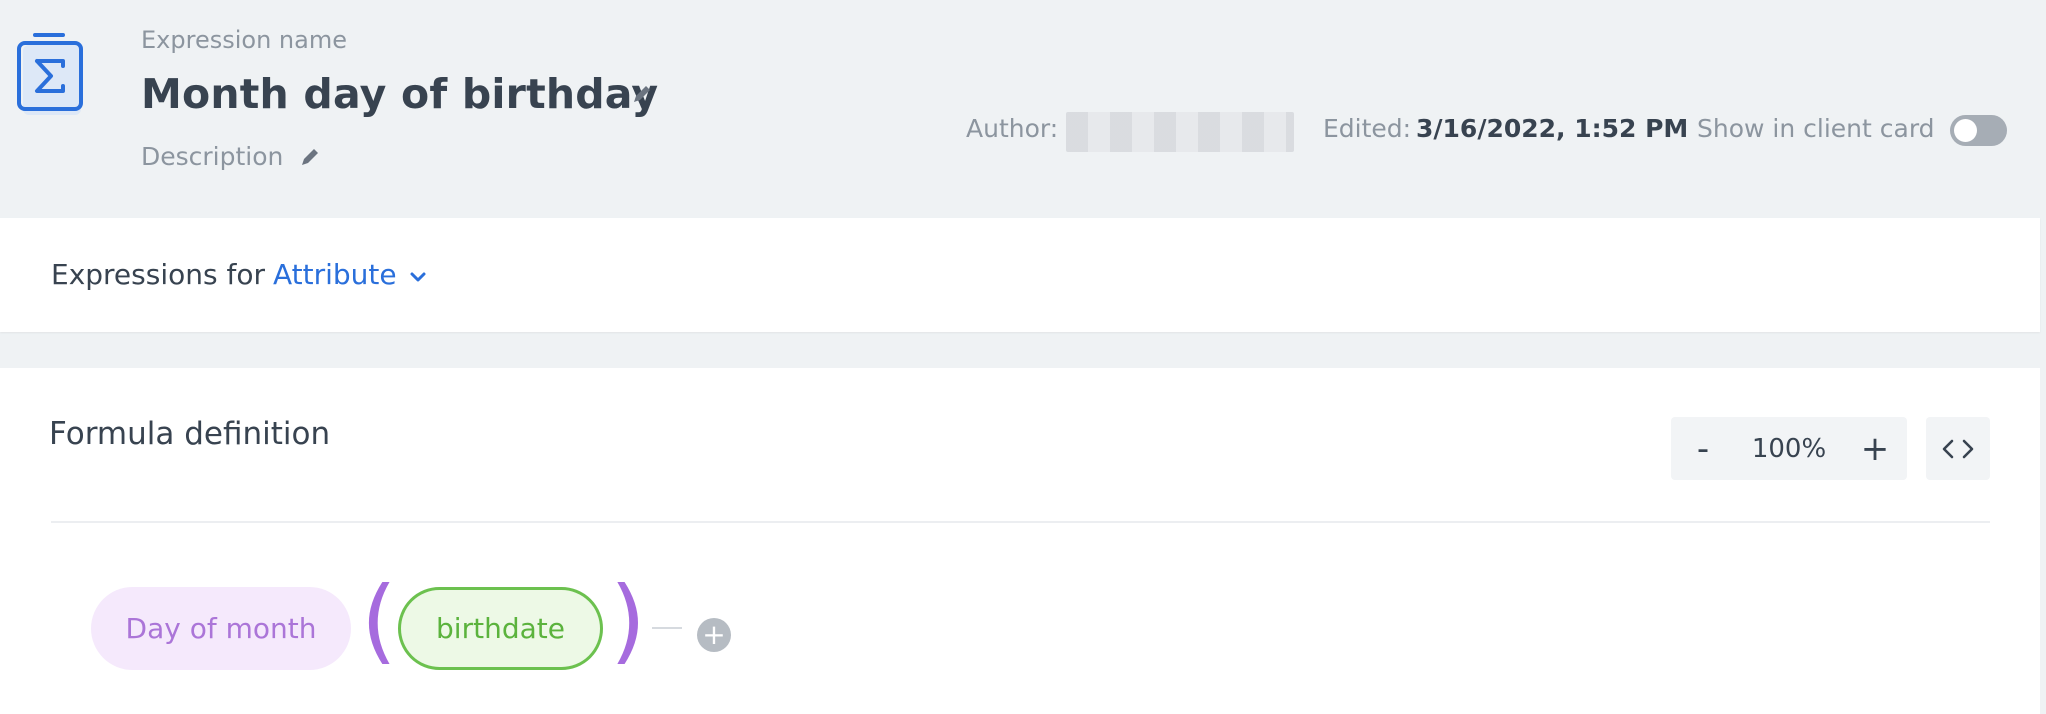  Describe the element at coordinates (212, 156) in the screenshot. I see `description-field: Description` at that location.